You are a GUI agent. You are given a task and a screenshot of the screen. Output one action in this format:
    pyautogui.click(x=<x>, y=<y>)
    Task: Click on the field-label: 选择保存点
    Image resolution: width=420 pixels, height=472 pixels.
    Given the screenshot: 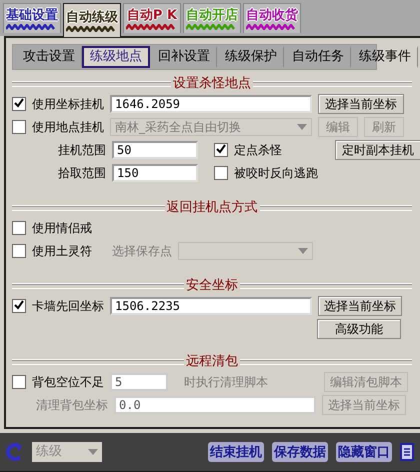 What is the action you would take?
    pyautogui.click(x=142, y=251)
    